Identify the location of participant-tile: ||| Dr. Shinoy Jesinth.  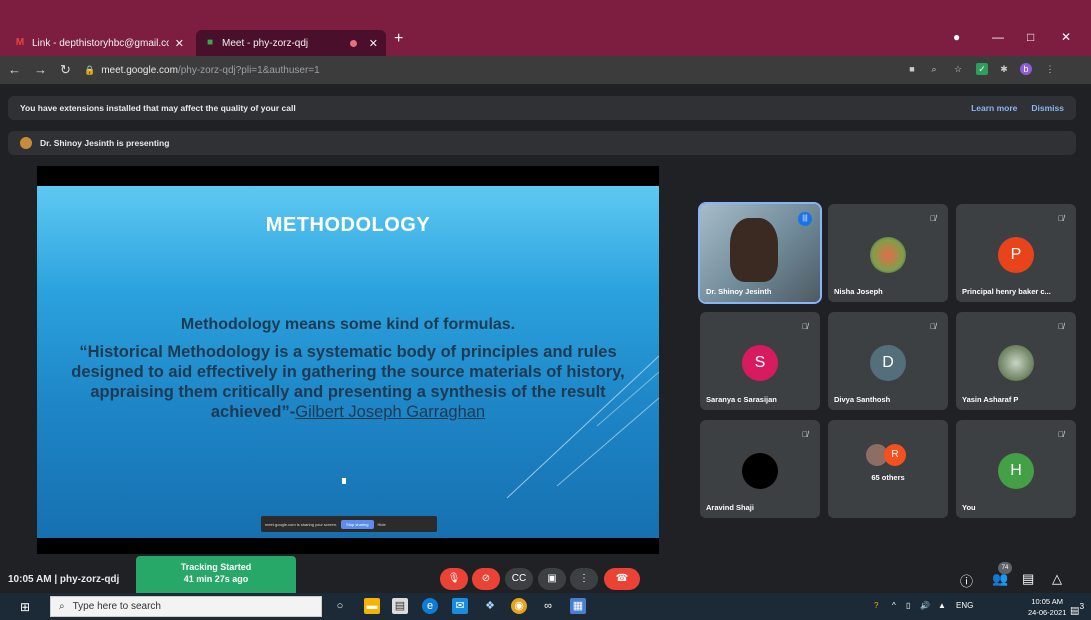
(760, 253).